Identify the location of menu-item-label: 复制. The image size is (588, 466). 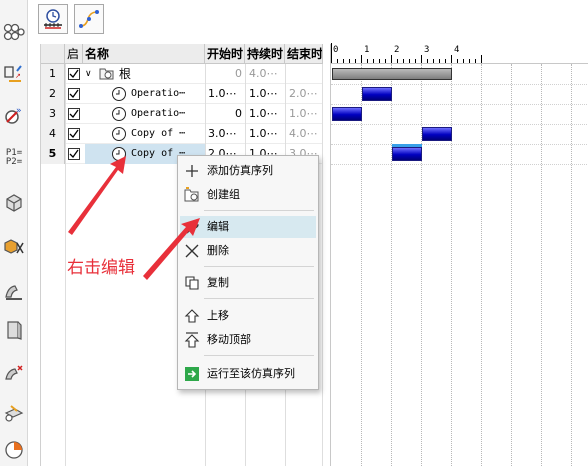
(218, 282).